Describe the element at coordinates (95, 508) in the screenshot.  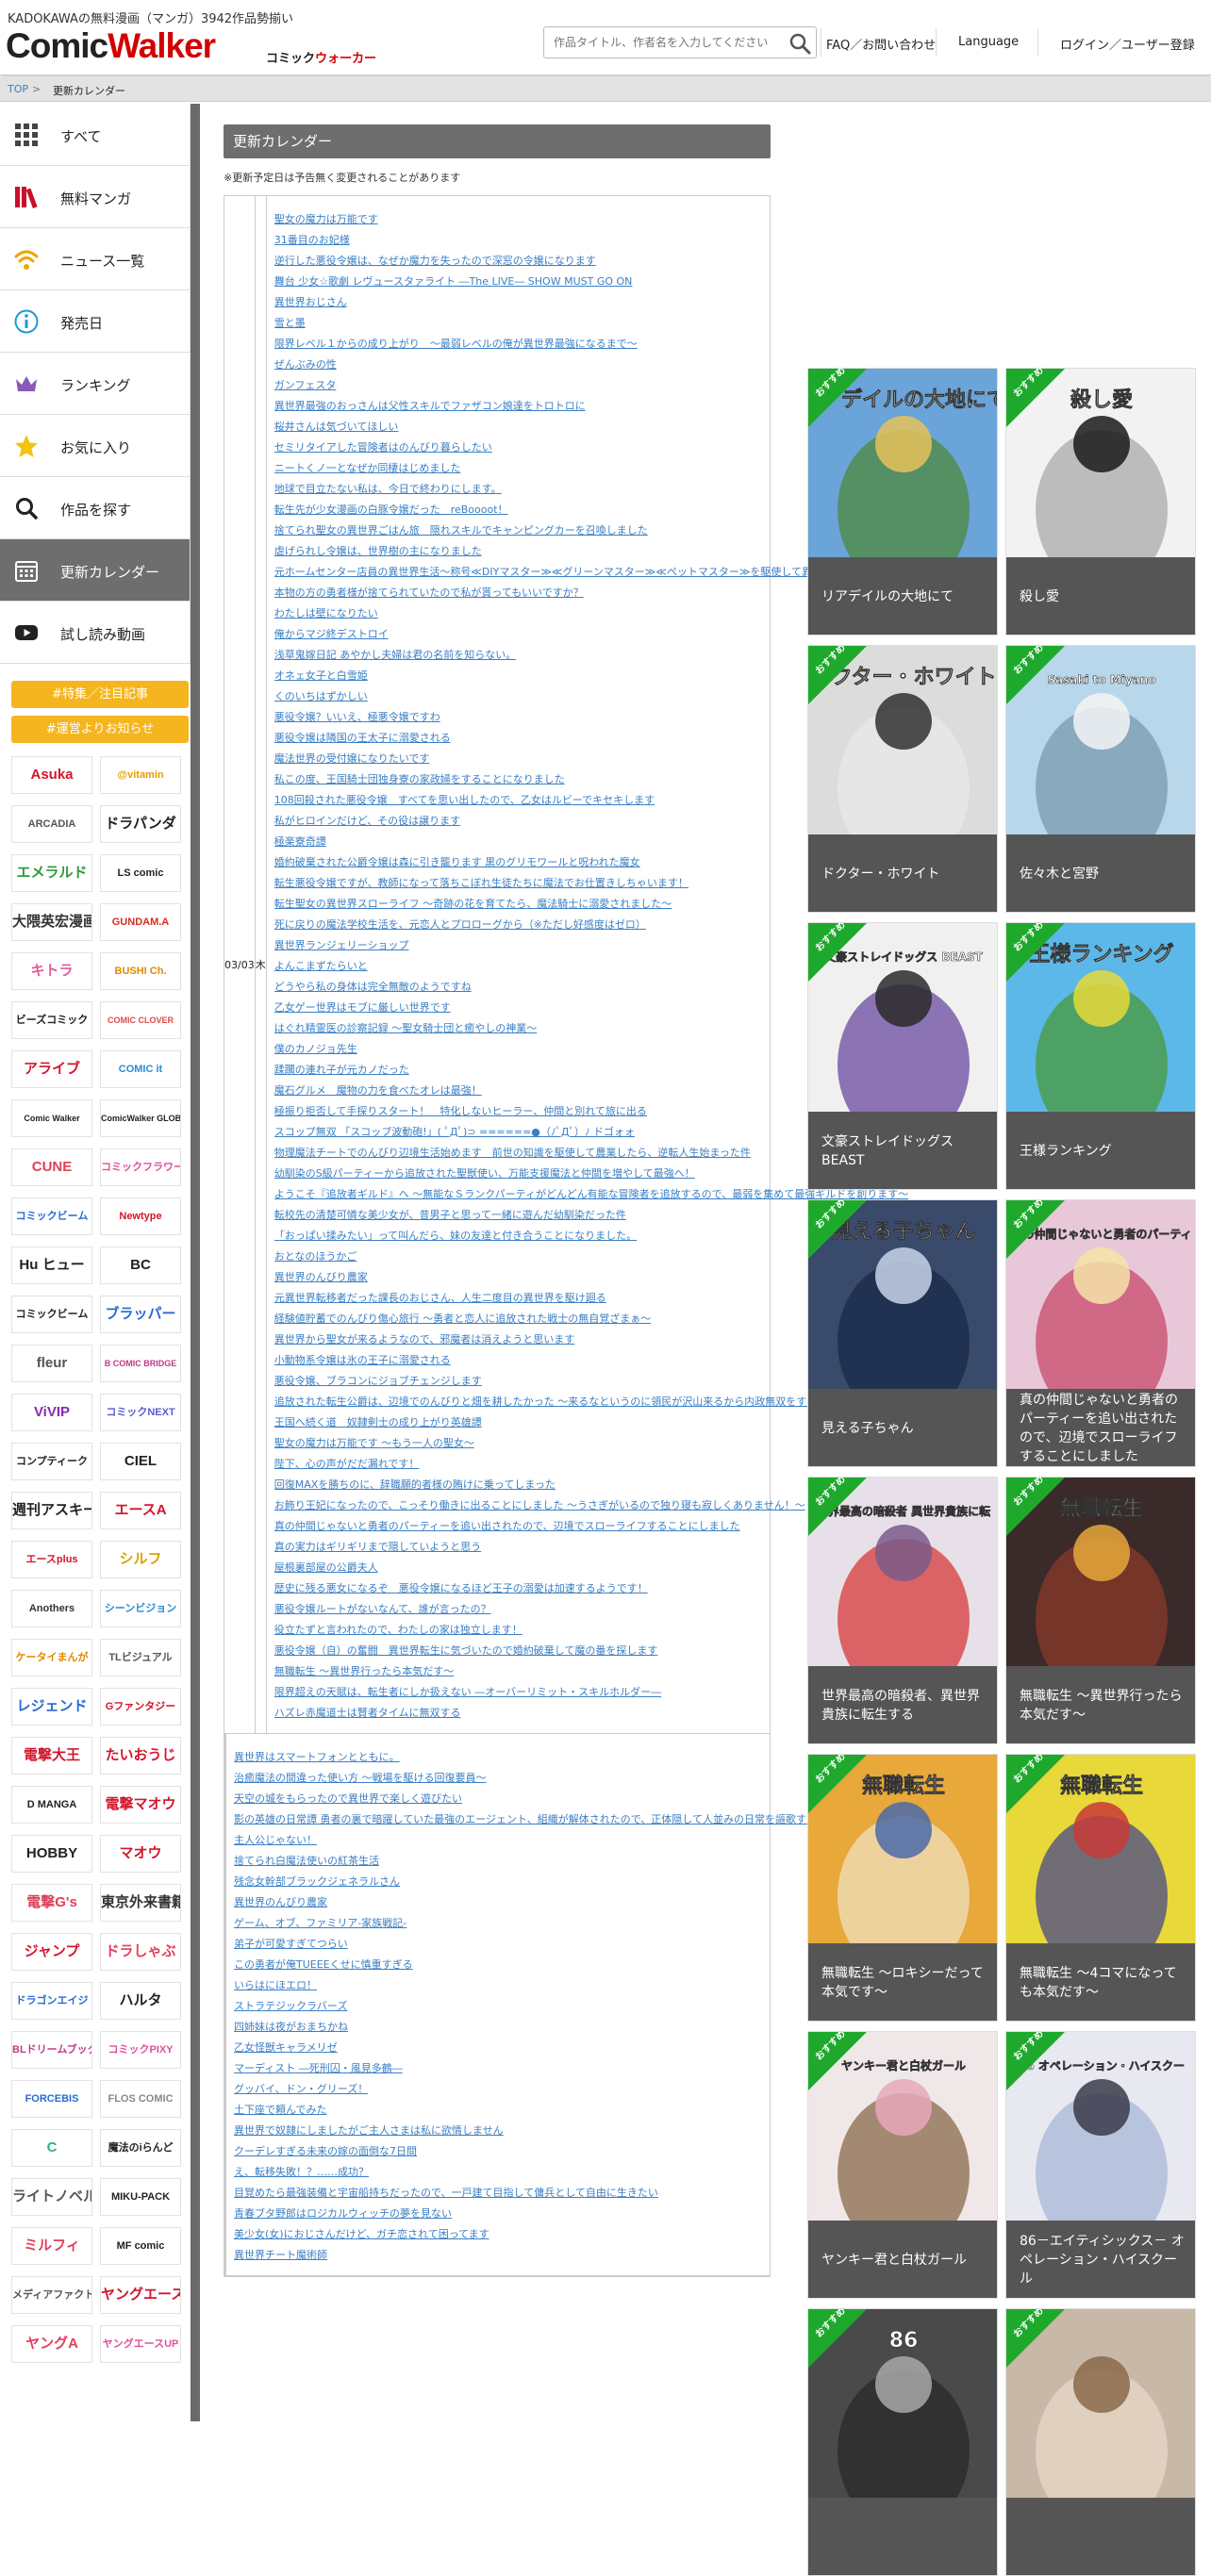
I see `sidebar-item-search: 作品を探す` at that location.